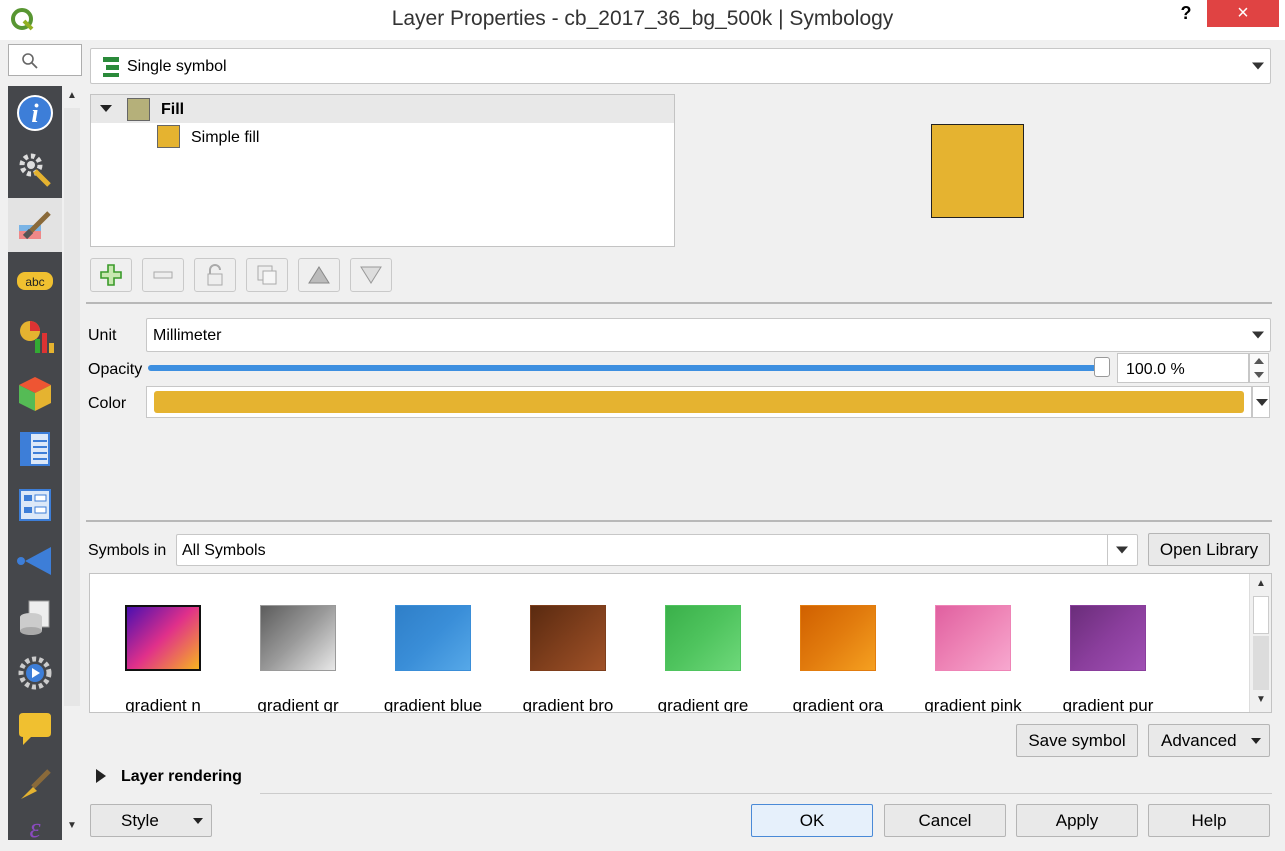 The image size is (1285, 851). I want to click on nav-search-input, so click(45, 60).